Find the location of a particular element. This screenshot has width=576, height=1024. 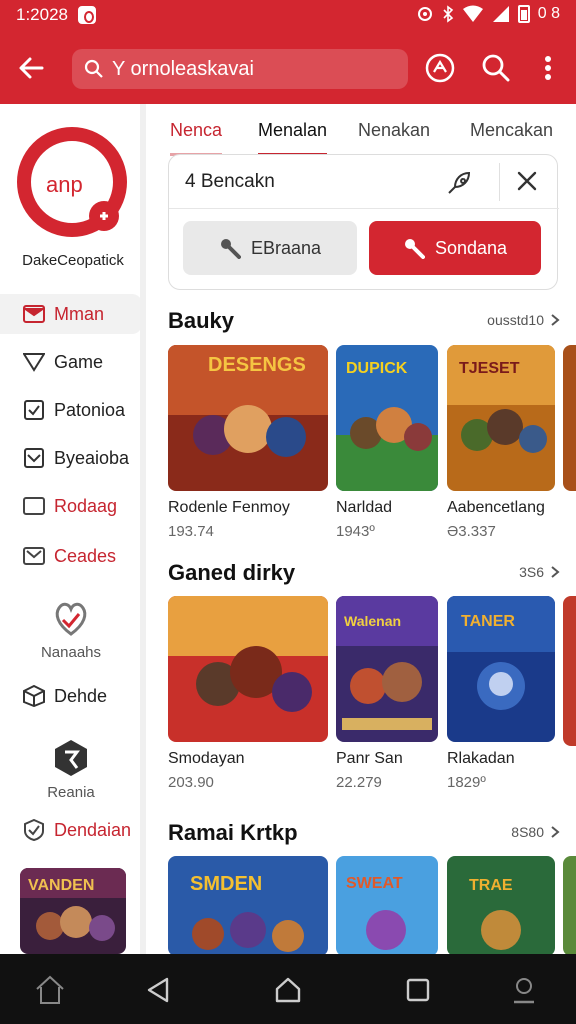

search-input is located at coordinates (247, 69).